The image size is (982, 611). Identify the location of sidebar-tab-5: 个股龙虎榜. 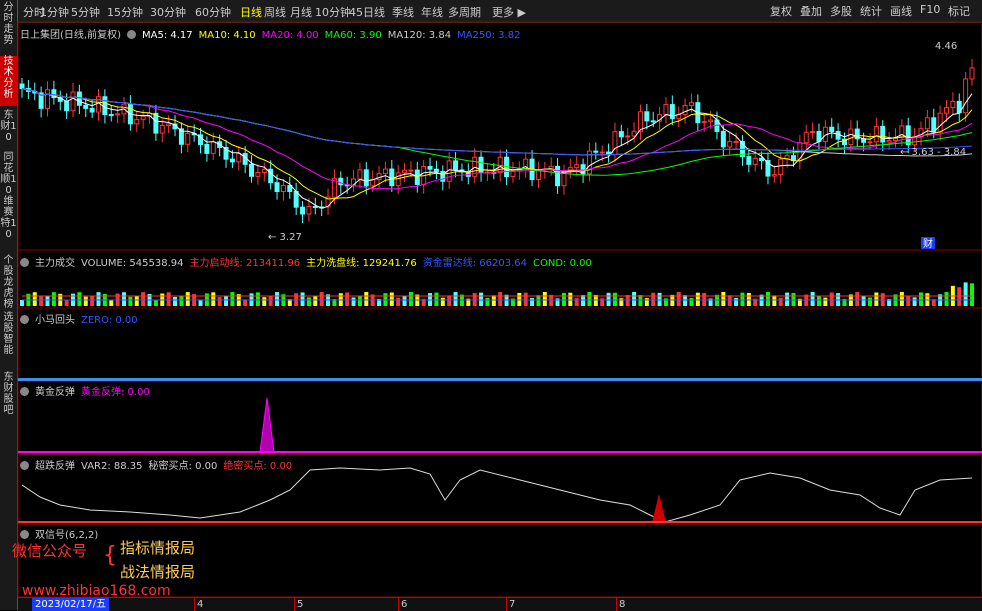
(8, 282).